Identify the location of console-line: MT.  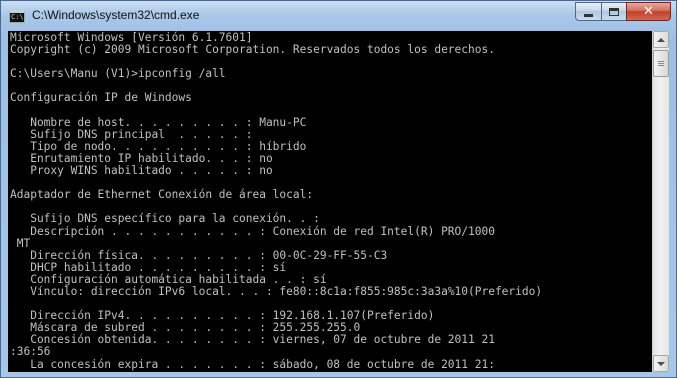
(20, 243).